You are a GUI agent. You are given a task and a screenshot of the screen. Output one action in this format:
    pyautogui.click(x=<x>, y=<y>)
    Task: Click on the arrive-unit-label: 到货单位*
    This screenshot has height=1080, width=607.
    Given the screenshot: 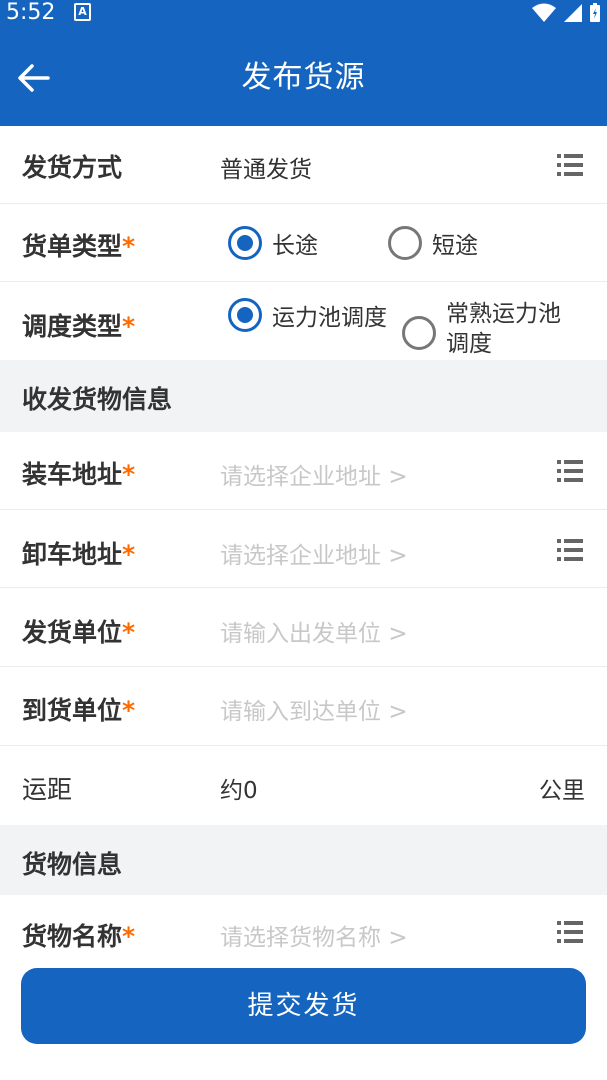 What is the action you would take?
    pyautogui.click(x=79, y=710)
    